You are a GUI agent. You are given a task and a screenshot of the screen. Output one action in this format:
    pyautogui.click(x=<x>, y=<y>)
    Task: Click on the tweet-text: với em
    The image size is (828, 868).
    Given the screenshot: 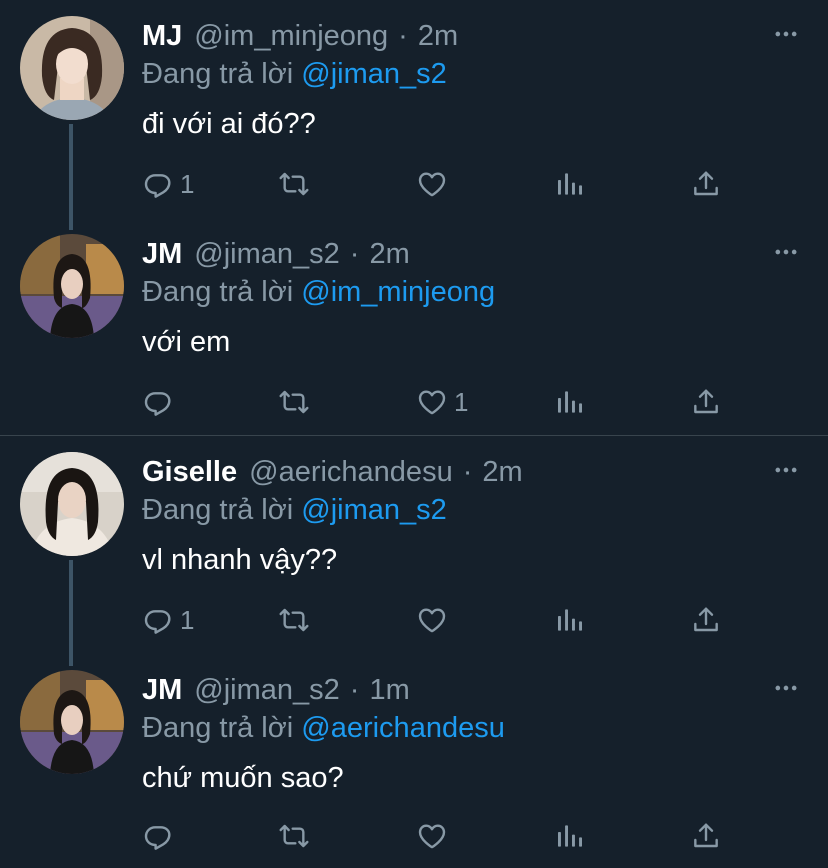 What is the action you would take?
    pyautogui.click(x=186, y=342)
    